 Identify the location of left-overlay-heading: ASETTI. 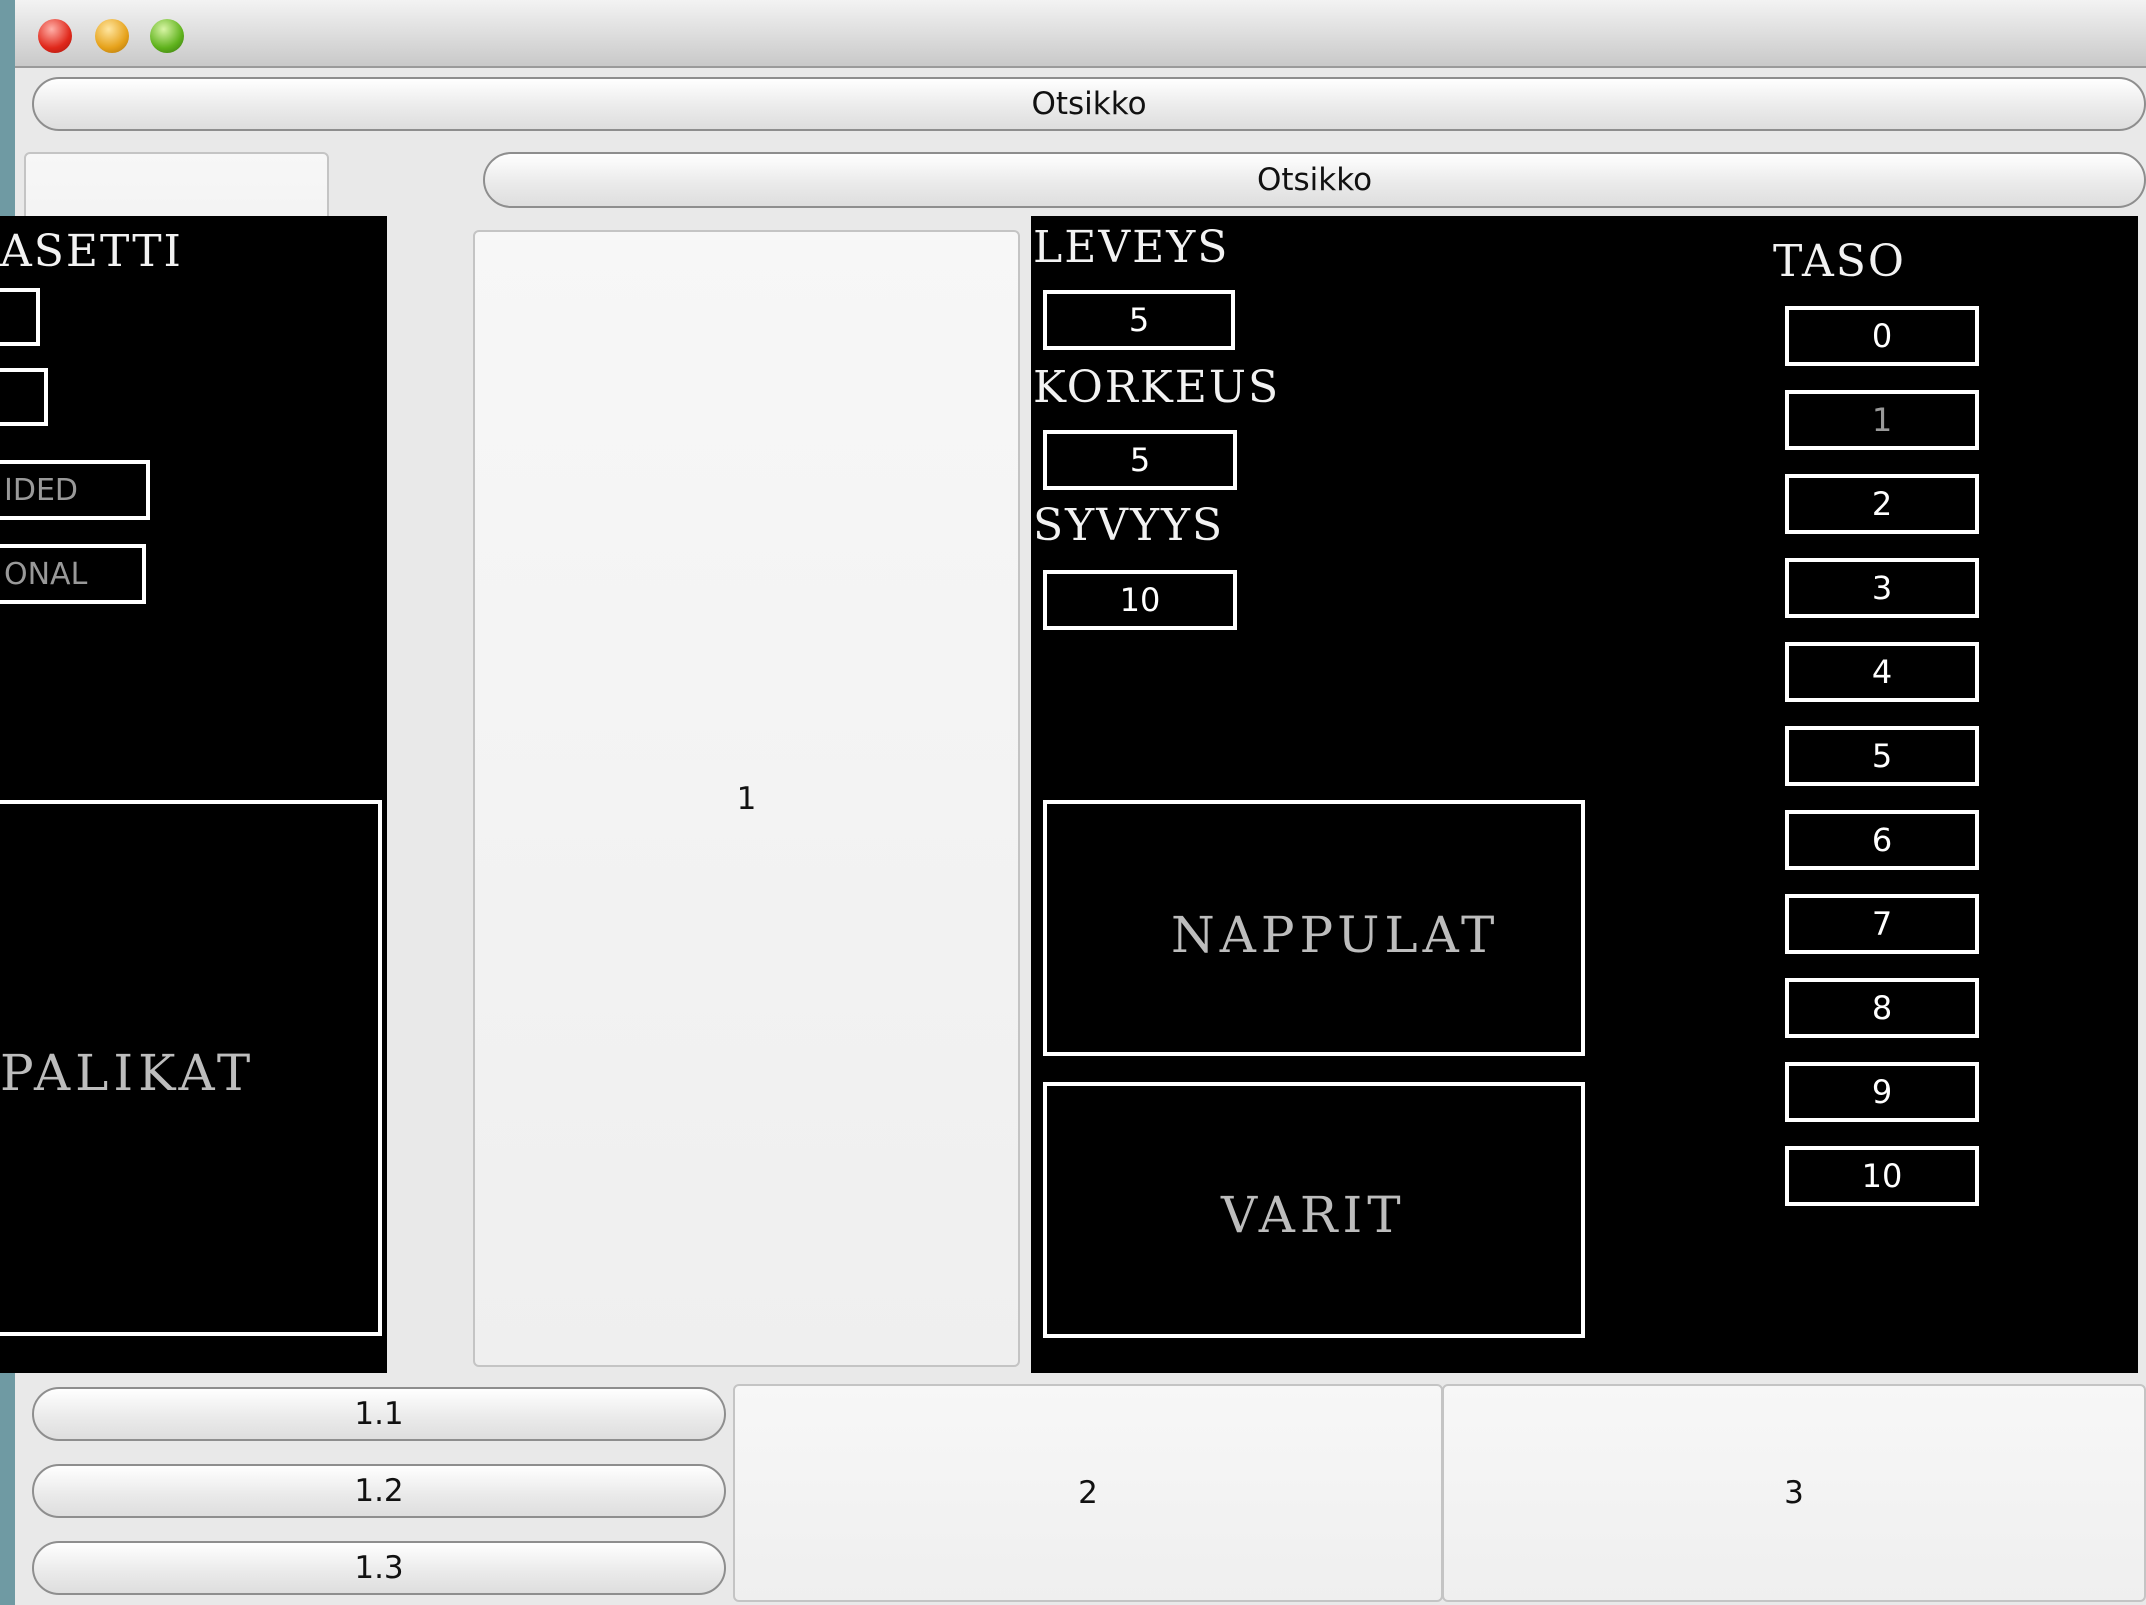
(91, 251).